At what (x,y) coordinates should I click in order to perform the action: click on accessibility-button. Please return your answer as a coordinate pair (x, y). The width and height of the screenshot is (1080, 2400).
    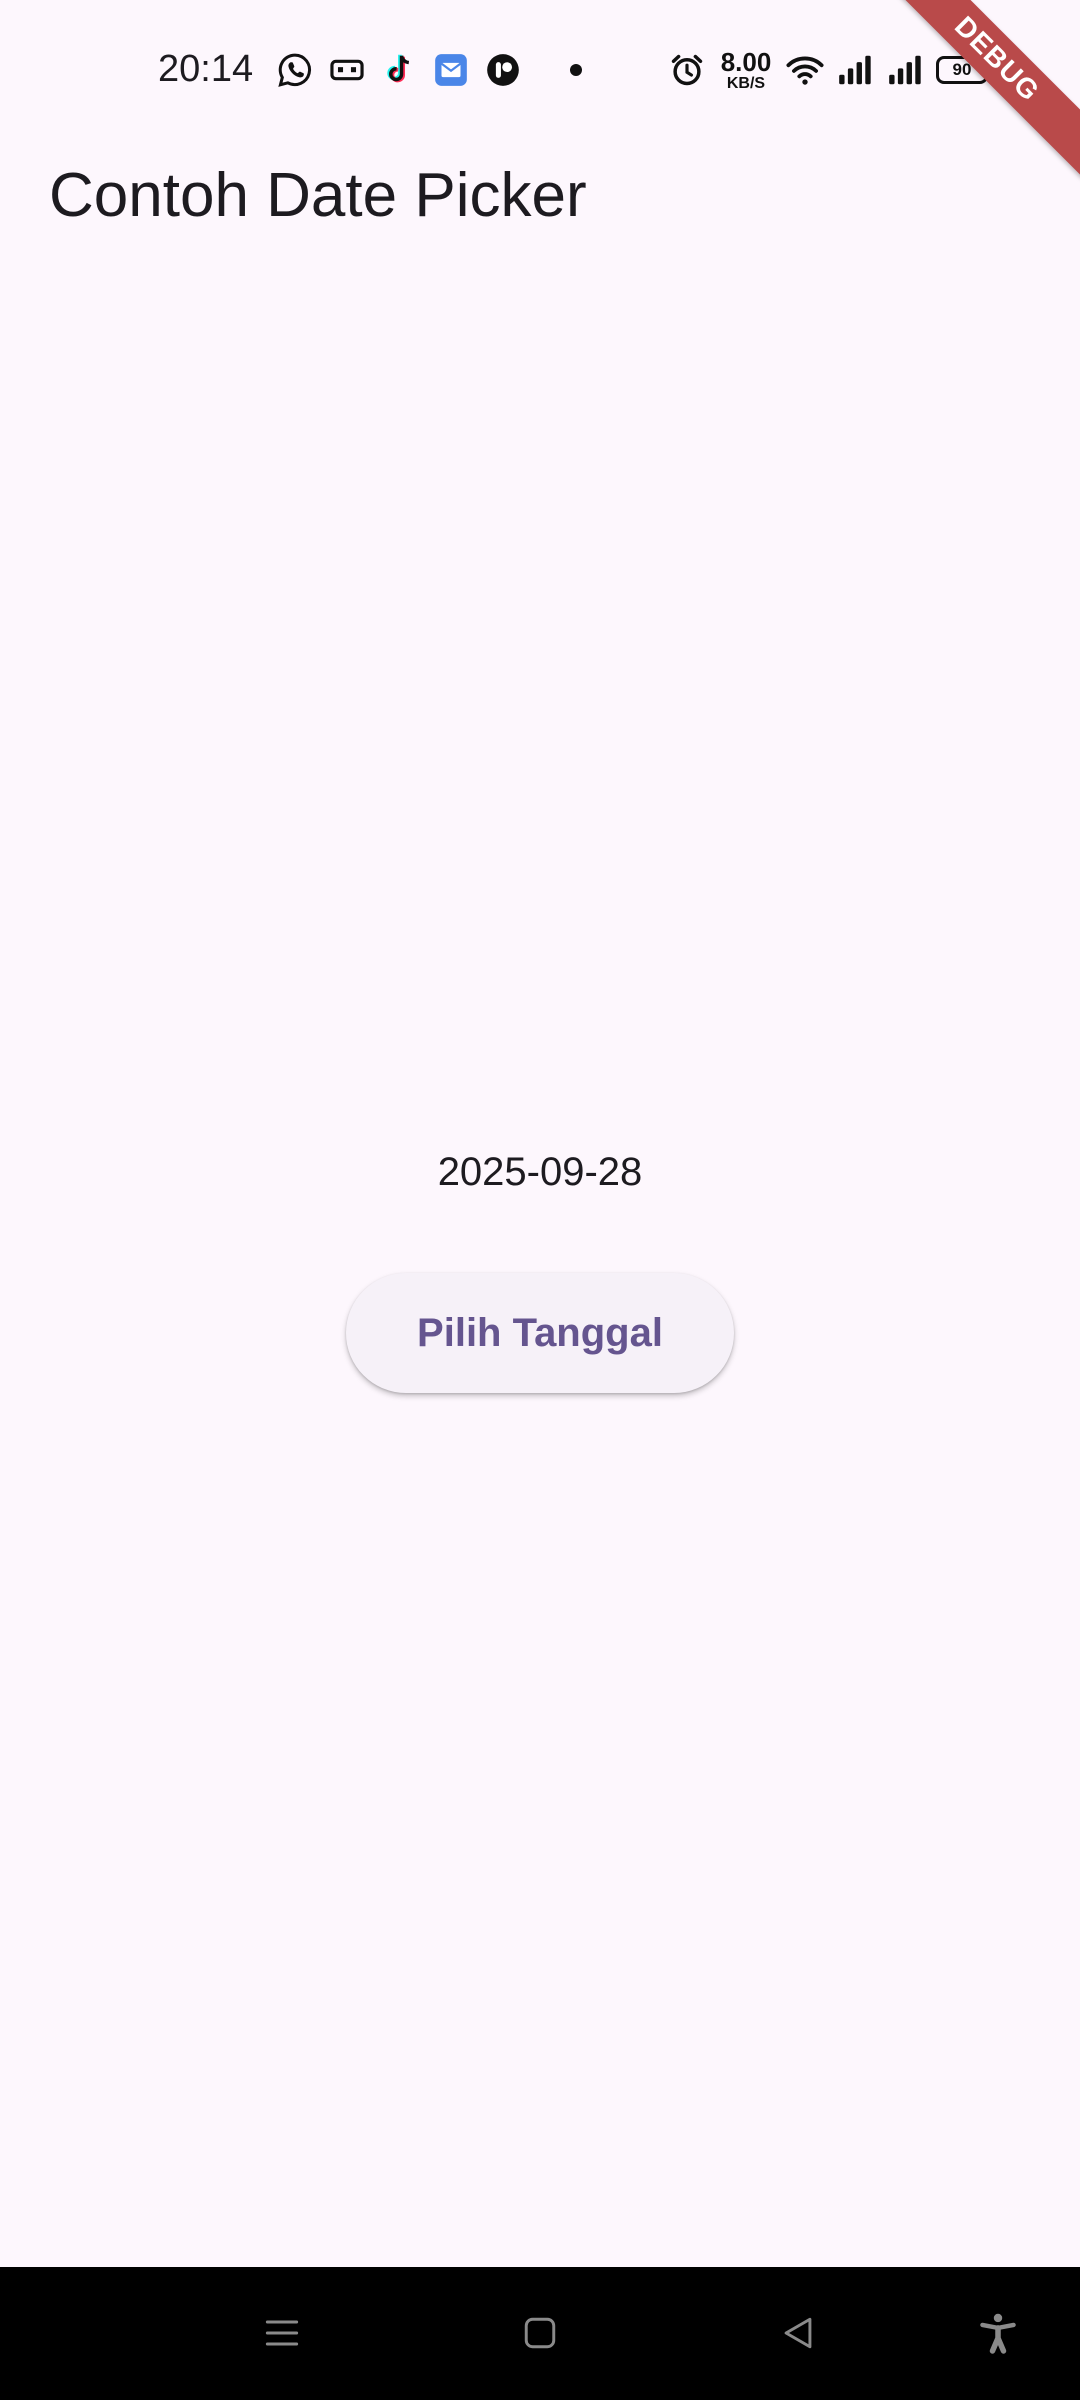
    Looking at the image, I should click on (998, 2333).